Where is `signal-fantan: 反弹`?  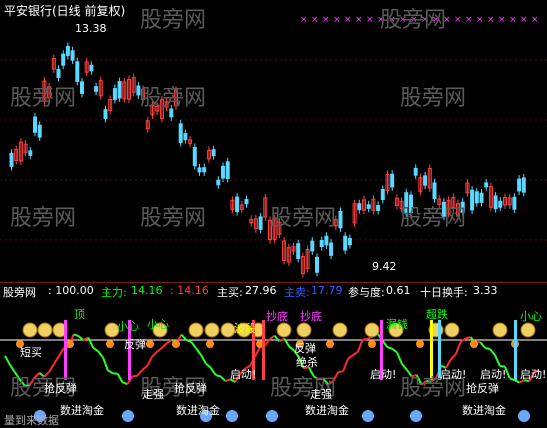
signal-fantan: 反弹 is located at coordinates (135, 344).